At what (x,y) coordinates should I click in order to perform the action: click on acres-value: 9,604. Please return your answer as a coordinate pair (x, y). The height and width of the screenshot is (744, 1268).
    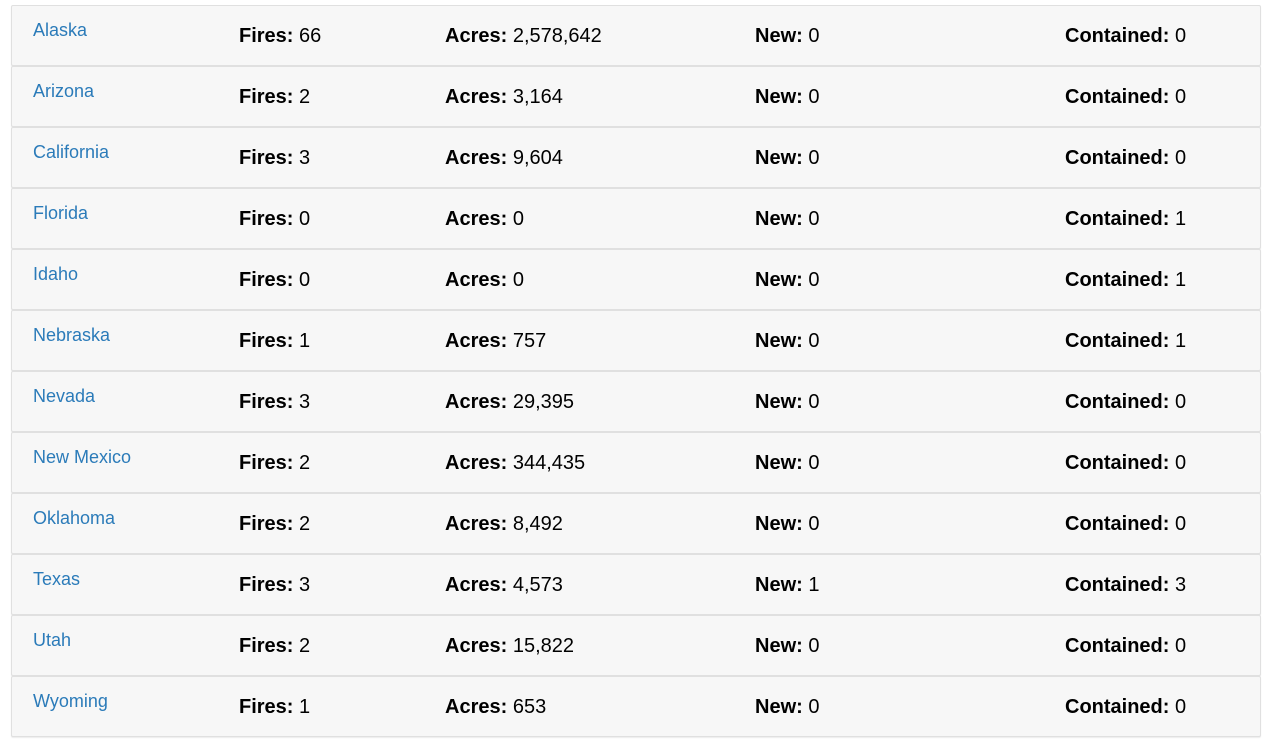
    Looking at the image, I should click on (537, 158).